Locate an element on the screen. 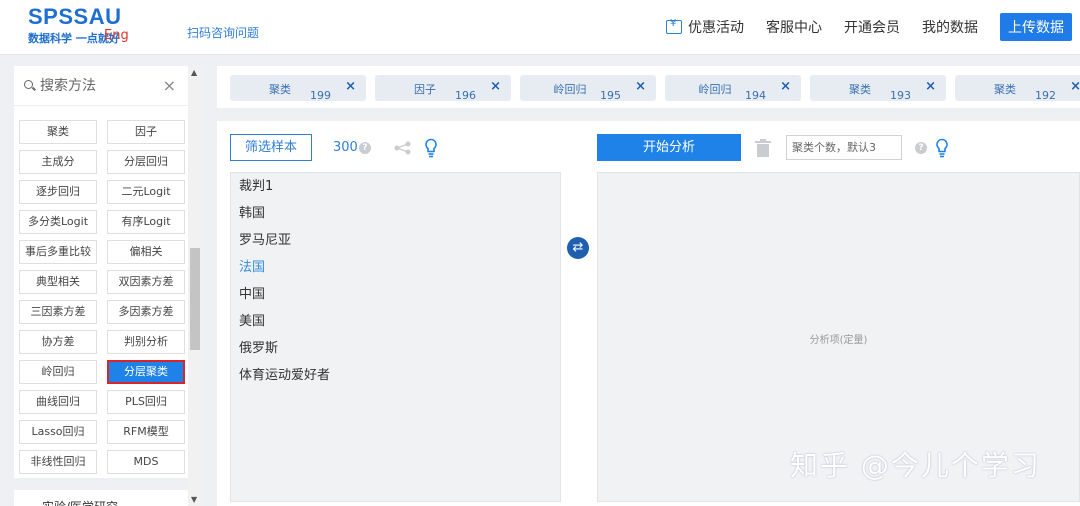  method-button: 多分类Logit is located at coordinates (58, 222).